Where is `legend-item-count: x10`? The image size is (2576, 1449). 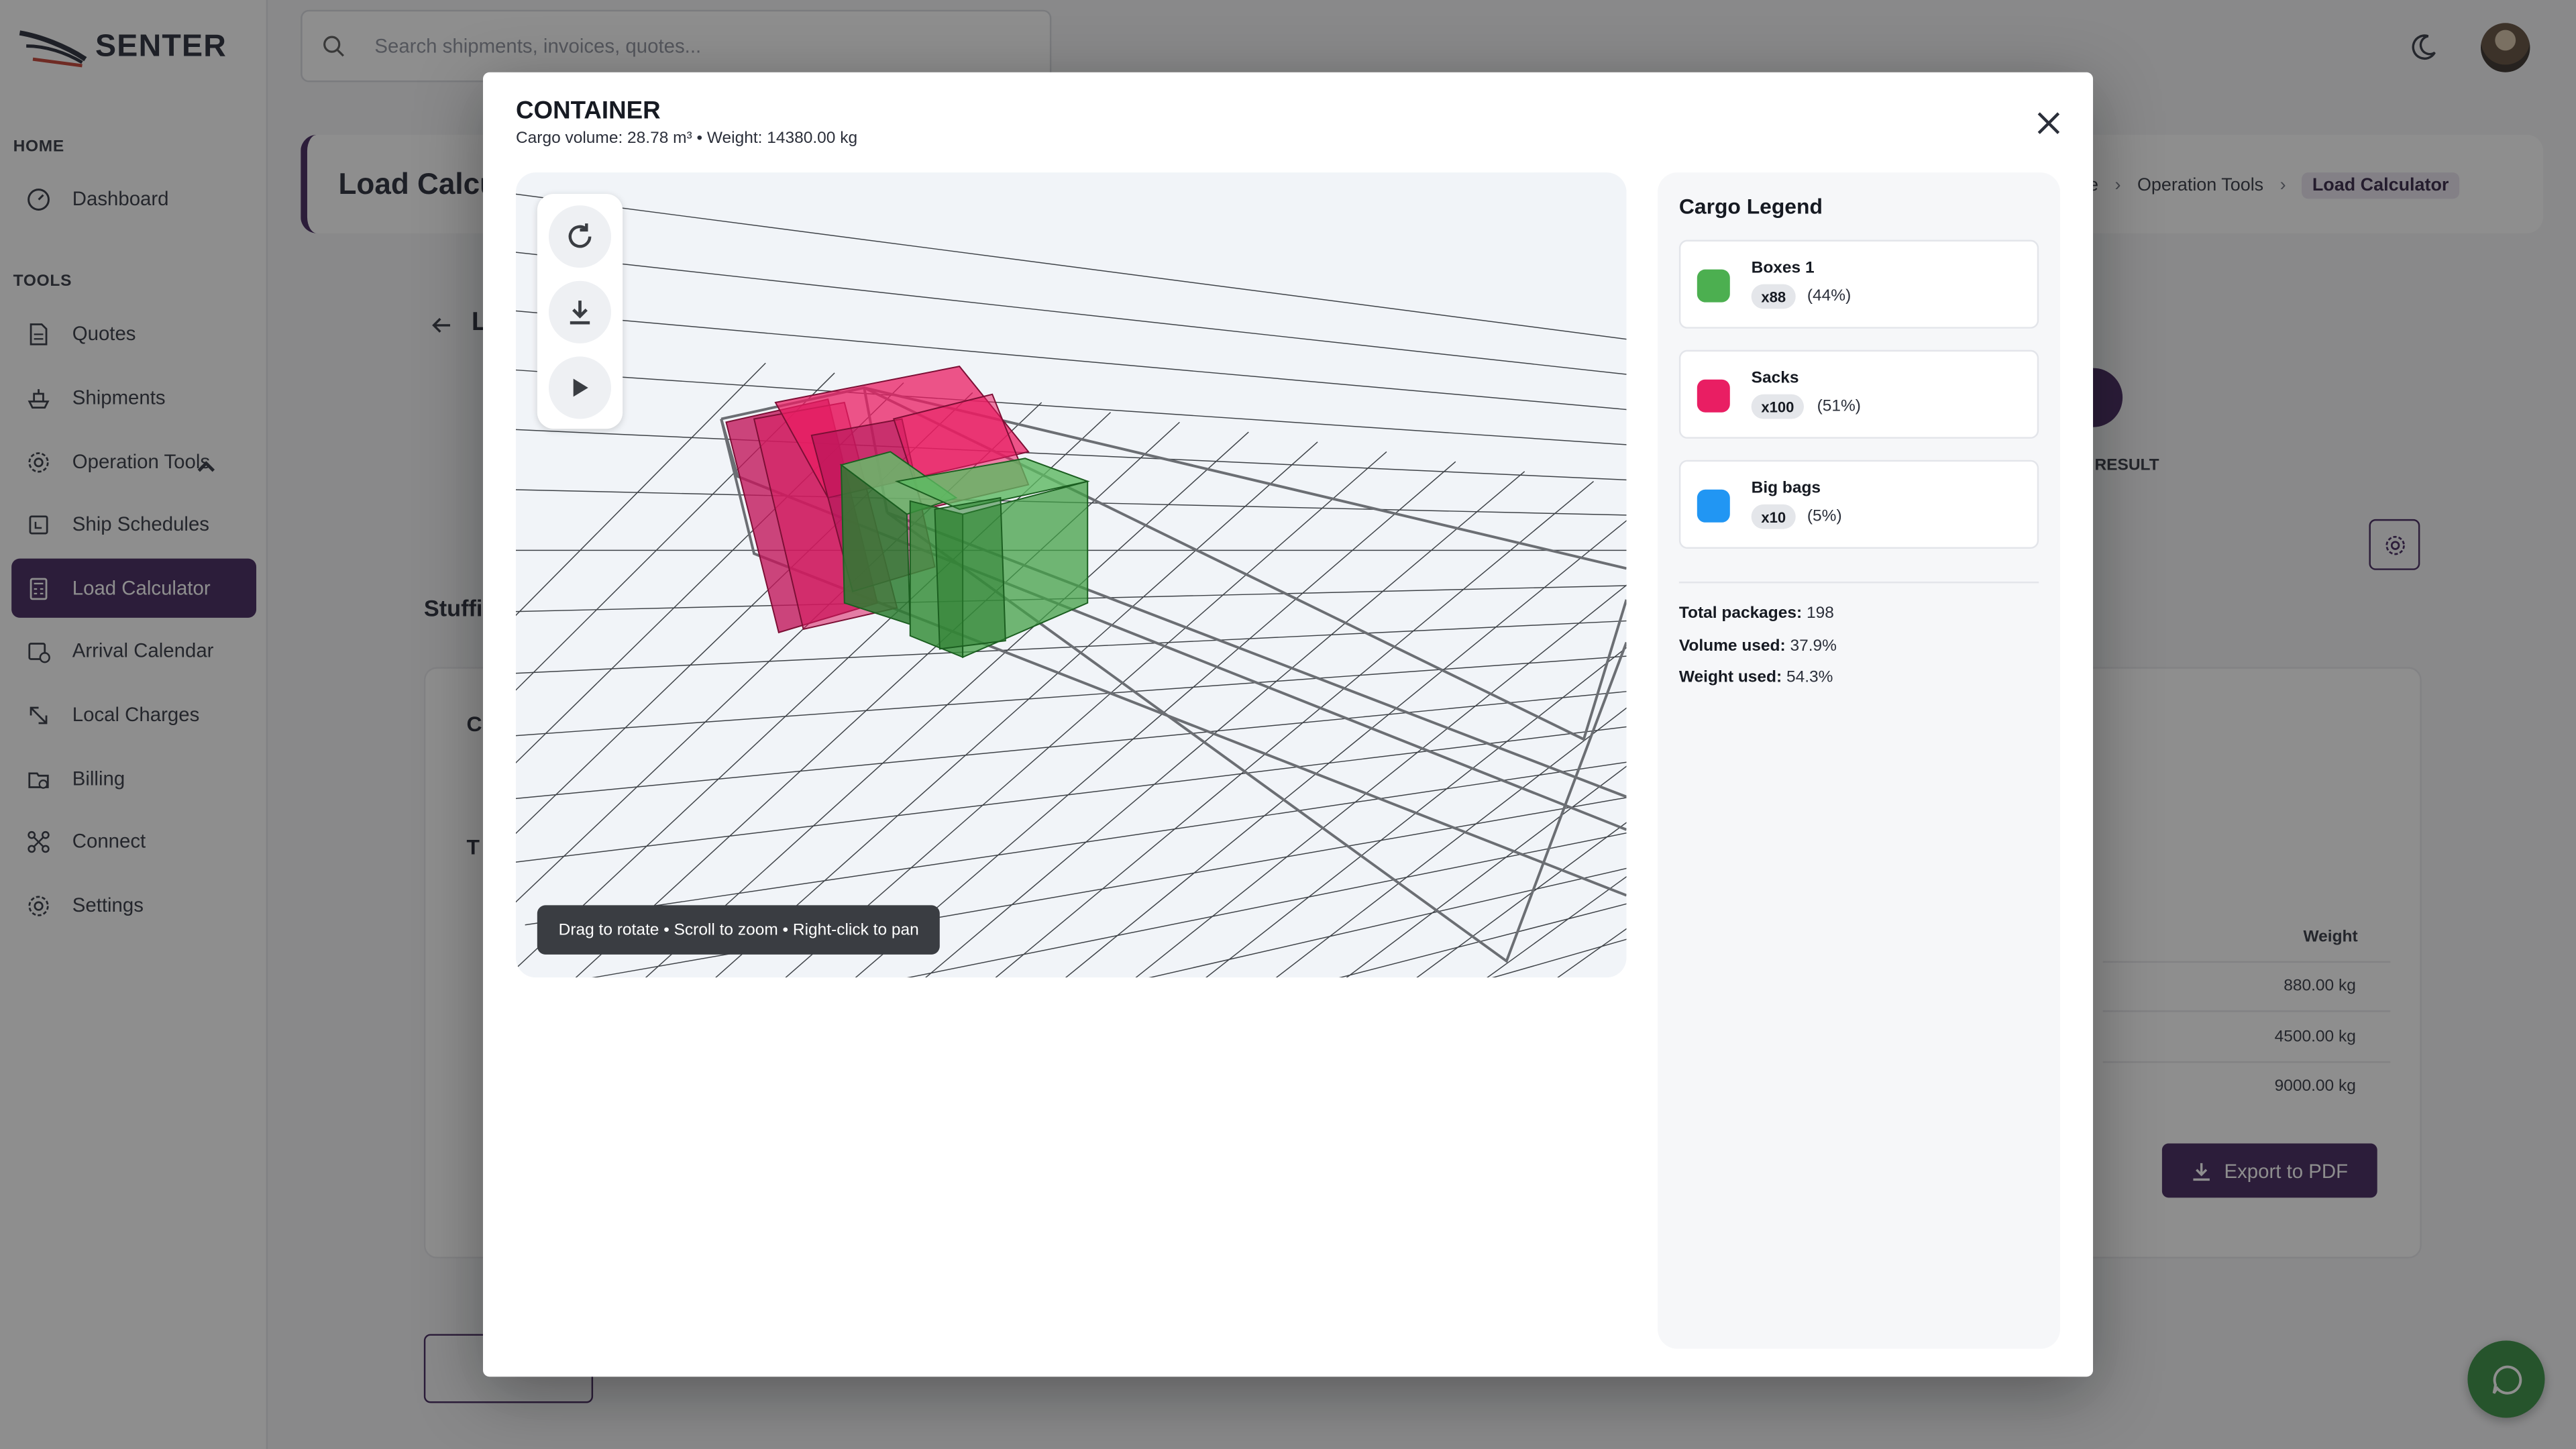
legend-item-count: x10 is located at coordinates (1773, 516).